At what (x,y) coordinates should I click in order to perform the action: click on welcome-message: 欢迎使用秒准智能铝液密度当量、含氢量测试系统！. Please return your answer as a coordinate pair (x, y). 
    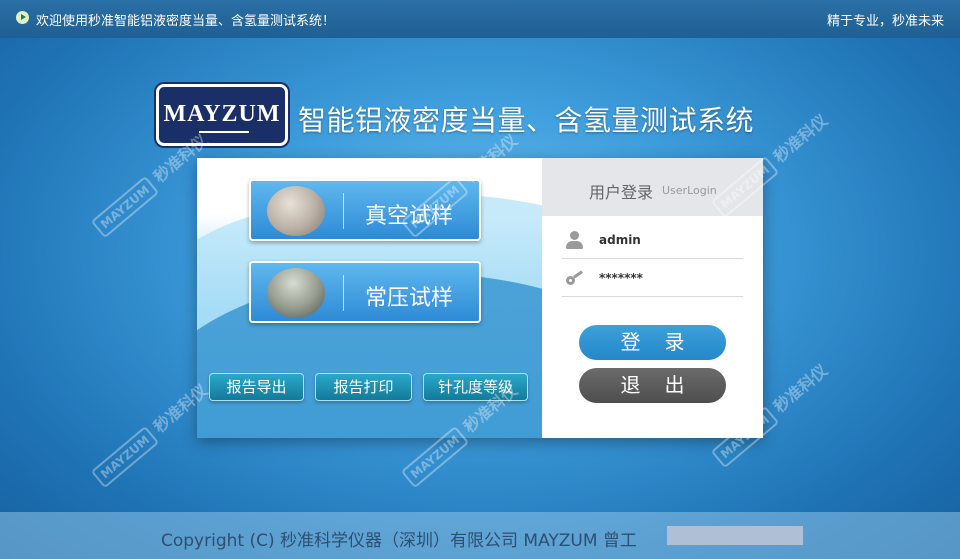
    Looking at the image, I should click on (186, 21).